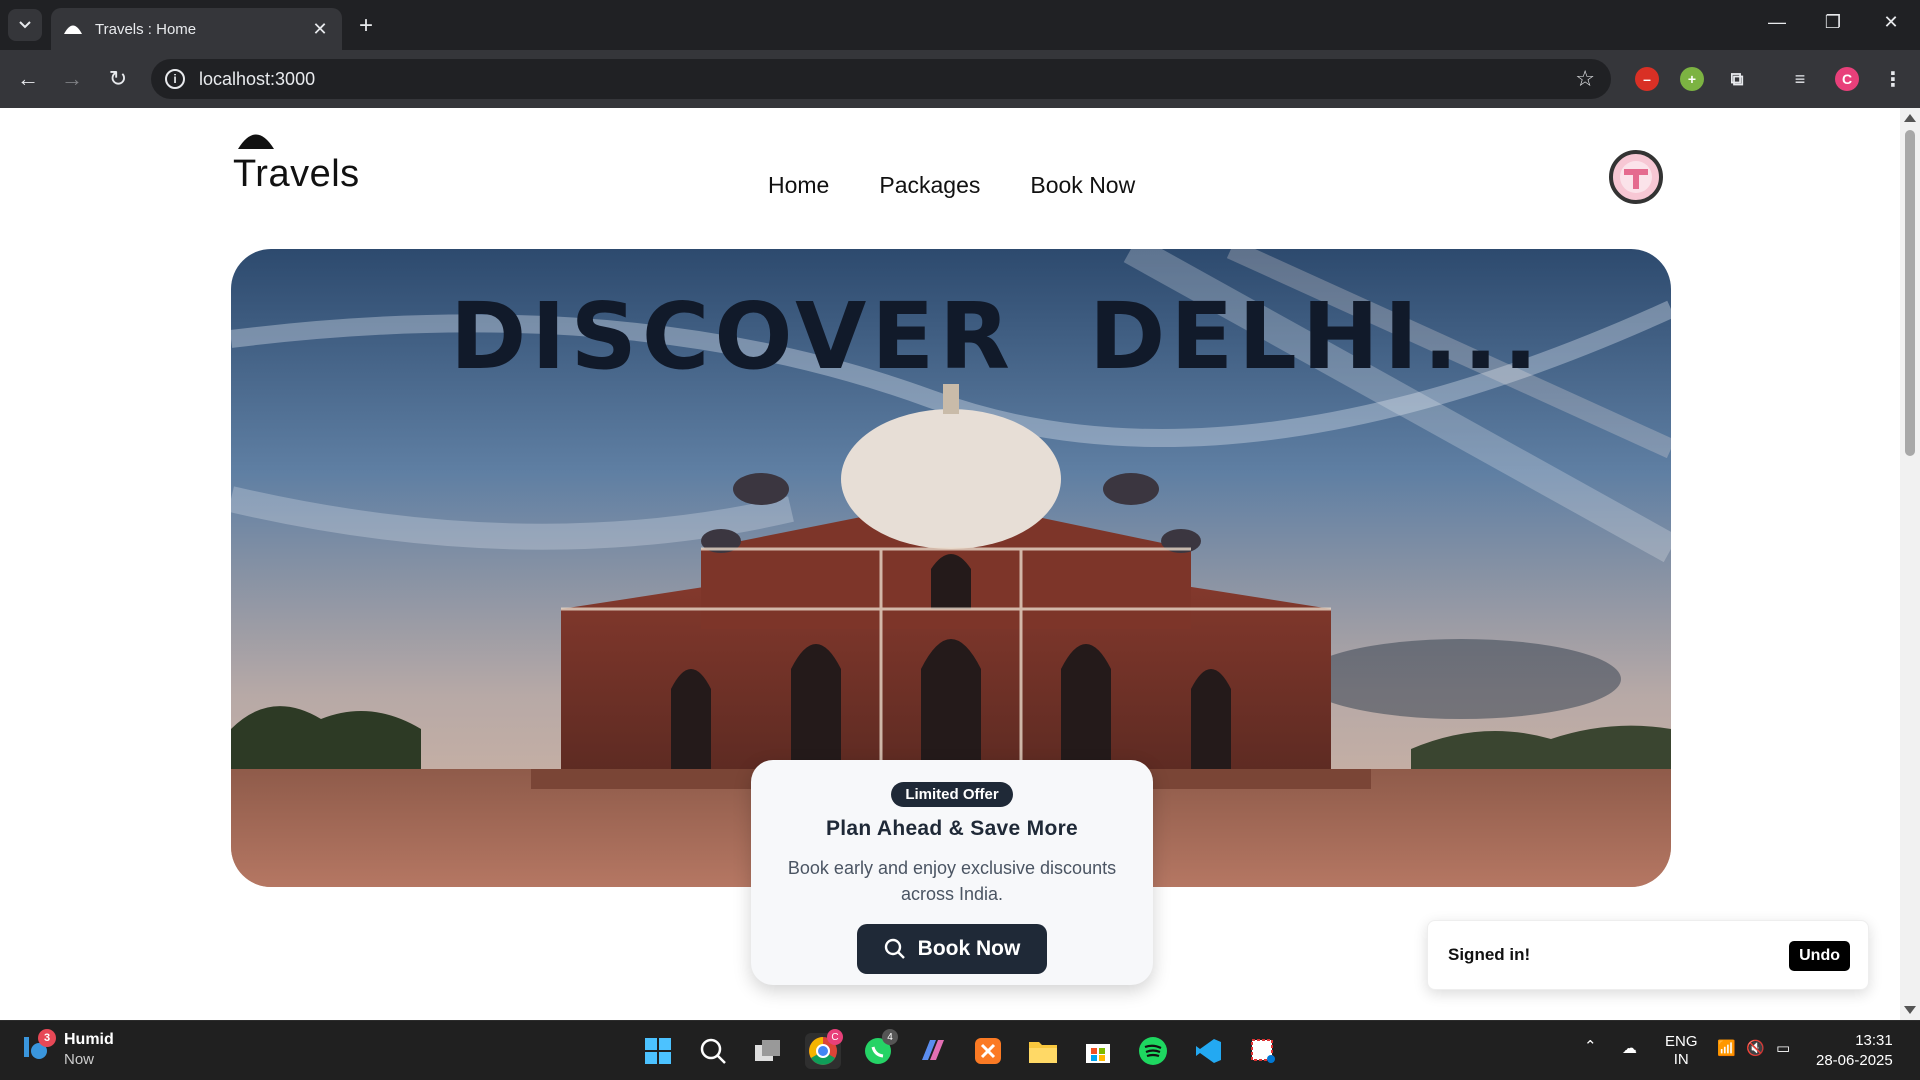 The width and height of the screenshot is (1920, 1080). What do you see at coordinates (952, 828) in the screenshot?
I see `offer-heading: Plan Ahead & Save More` at bounding box center [952, 828].